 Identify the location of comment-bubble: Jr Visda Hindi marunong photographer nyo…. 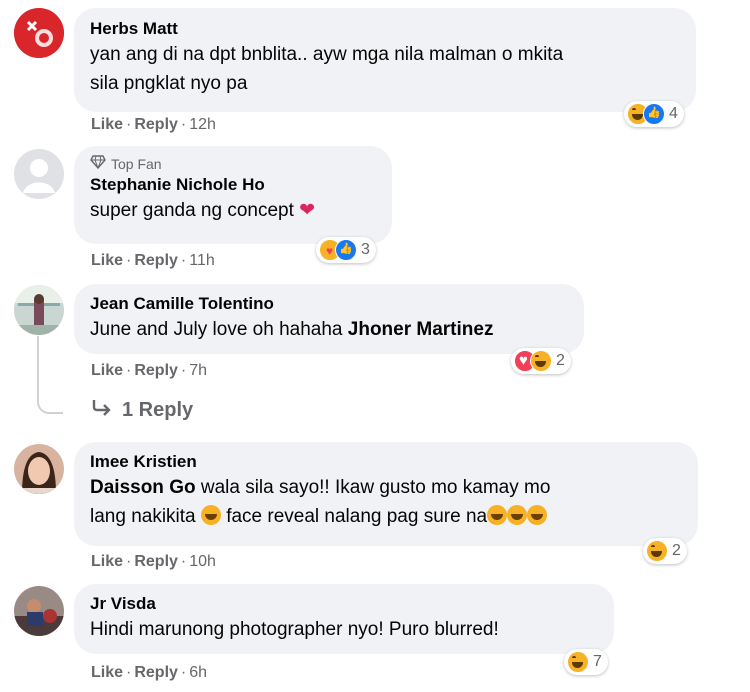
(344, 619).